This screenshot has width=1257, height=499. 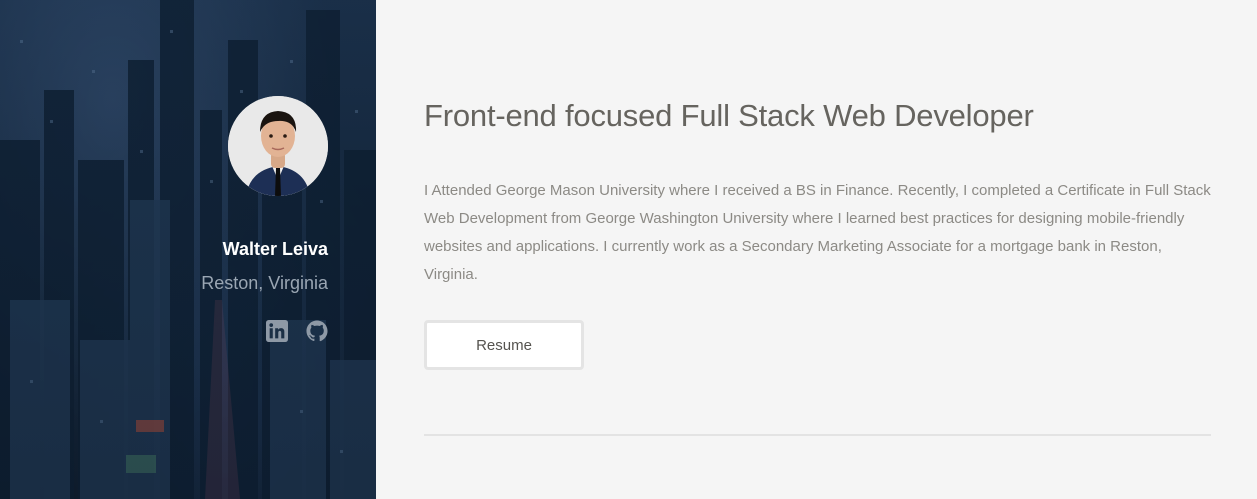 I want to click on profile-name: Walter Leiva, so click(x=275, y=249).